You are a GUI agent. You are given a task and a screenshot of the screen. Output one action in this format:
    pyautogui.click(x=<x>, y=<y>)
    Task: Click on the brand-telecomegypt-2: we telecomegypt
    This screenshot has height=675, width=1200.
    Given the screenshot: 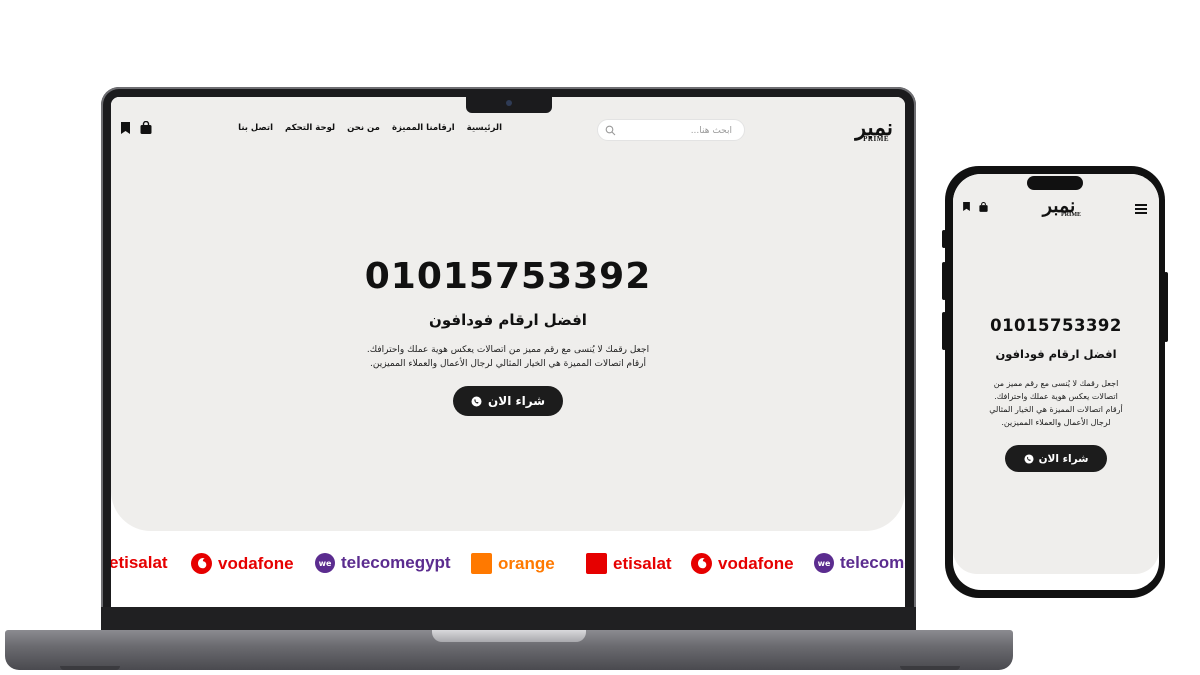 What is the action you would take?
    pyautogui.click(x=859, y=563)
    